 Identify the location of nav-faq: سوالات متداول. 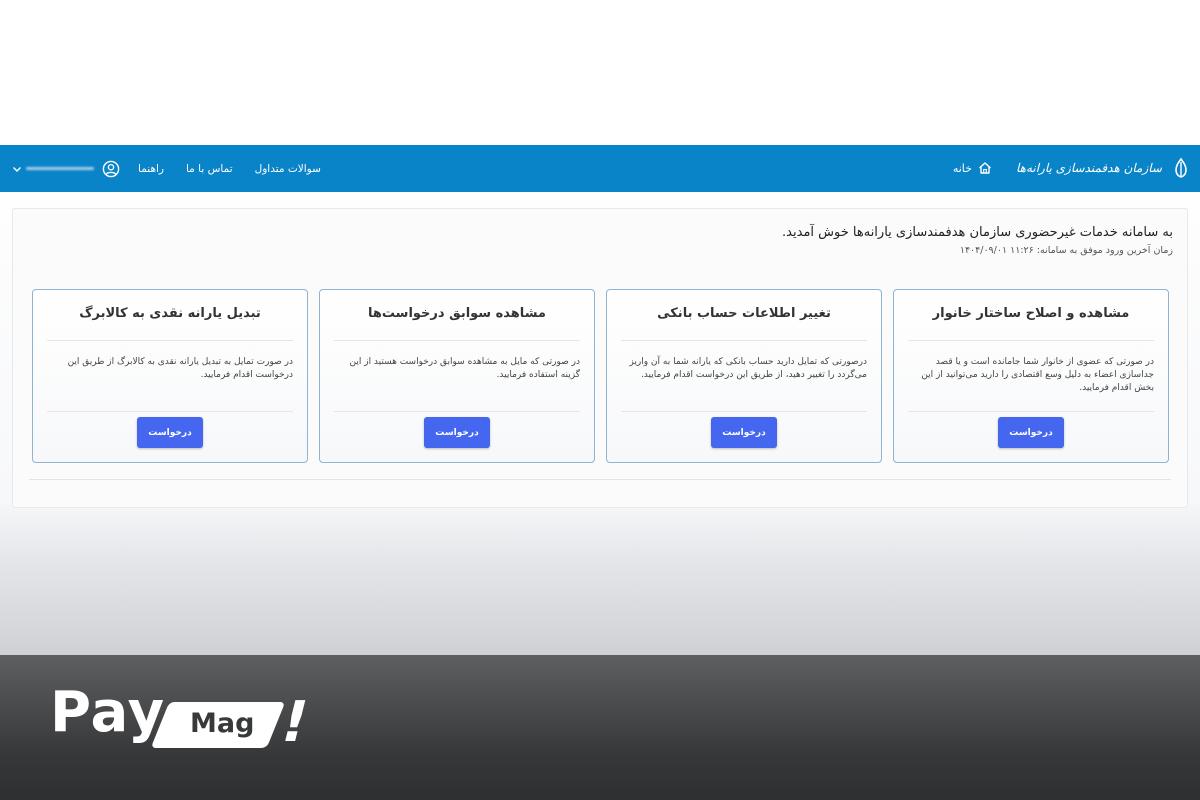
(288, 169).